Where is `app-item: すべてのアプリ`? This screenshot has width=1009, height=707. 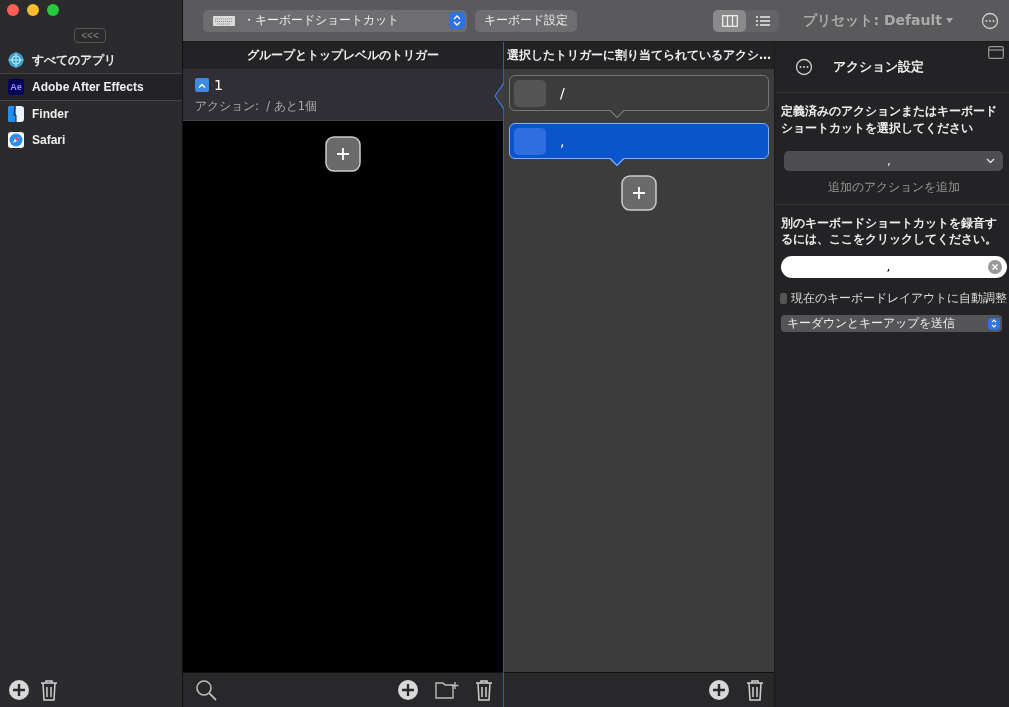
app-item: すべてのアプリ is located at coordinates (91, 60).